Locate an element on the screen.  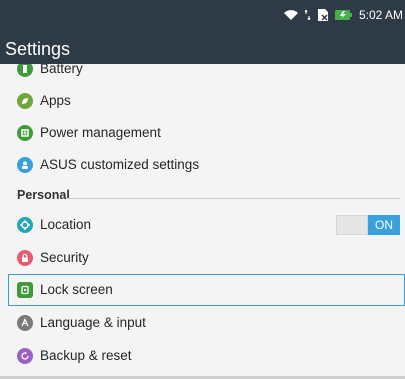
asus-settings-icon is located at coordinates (25, 165).